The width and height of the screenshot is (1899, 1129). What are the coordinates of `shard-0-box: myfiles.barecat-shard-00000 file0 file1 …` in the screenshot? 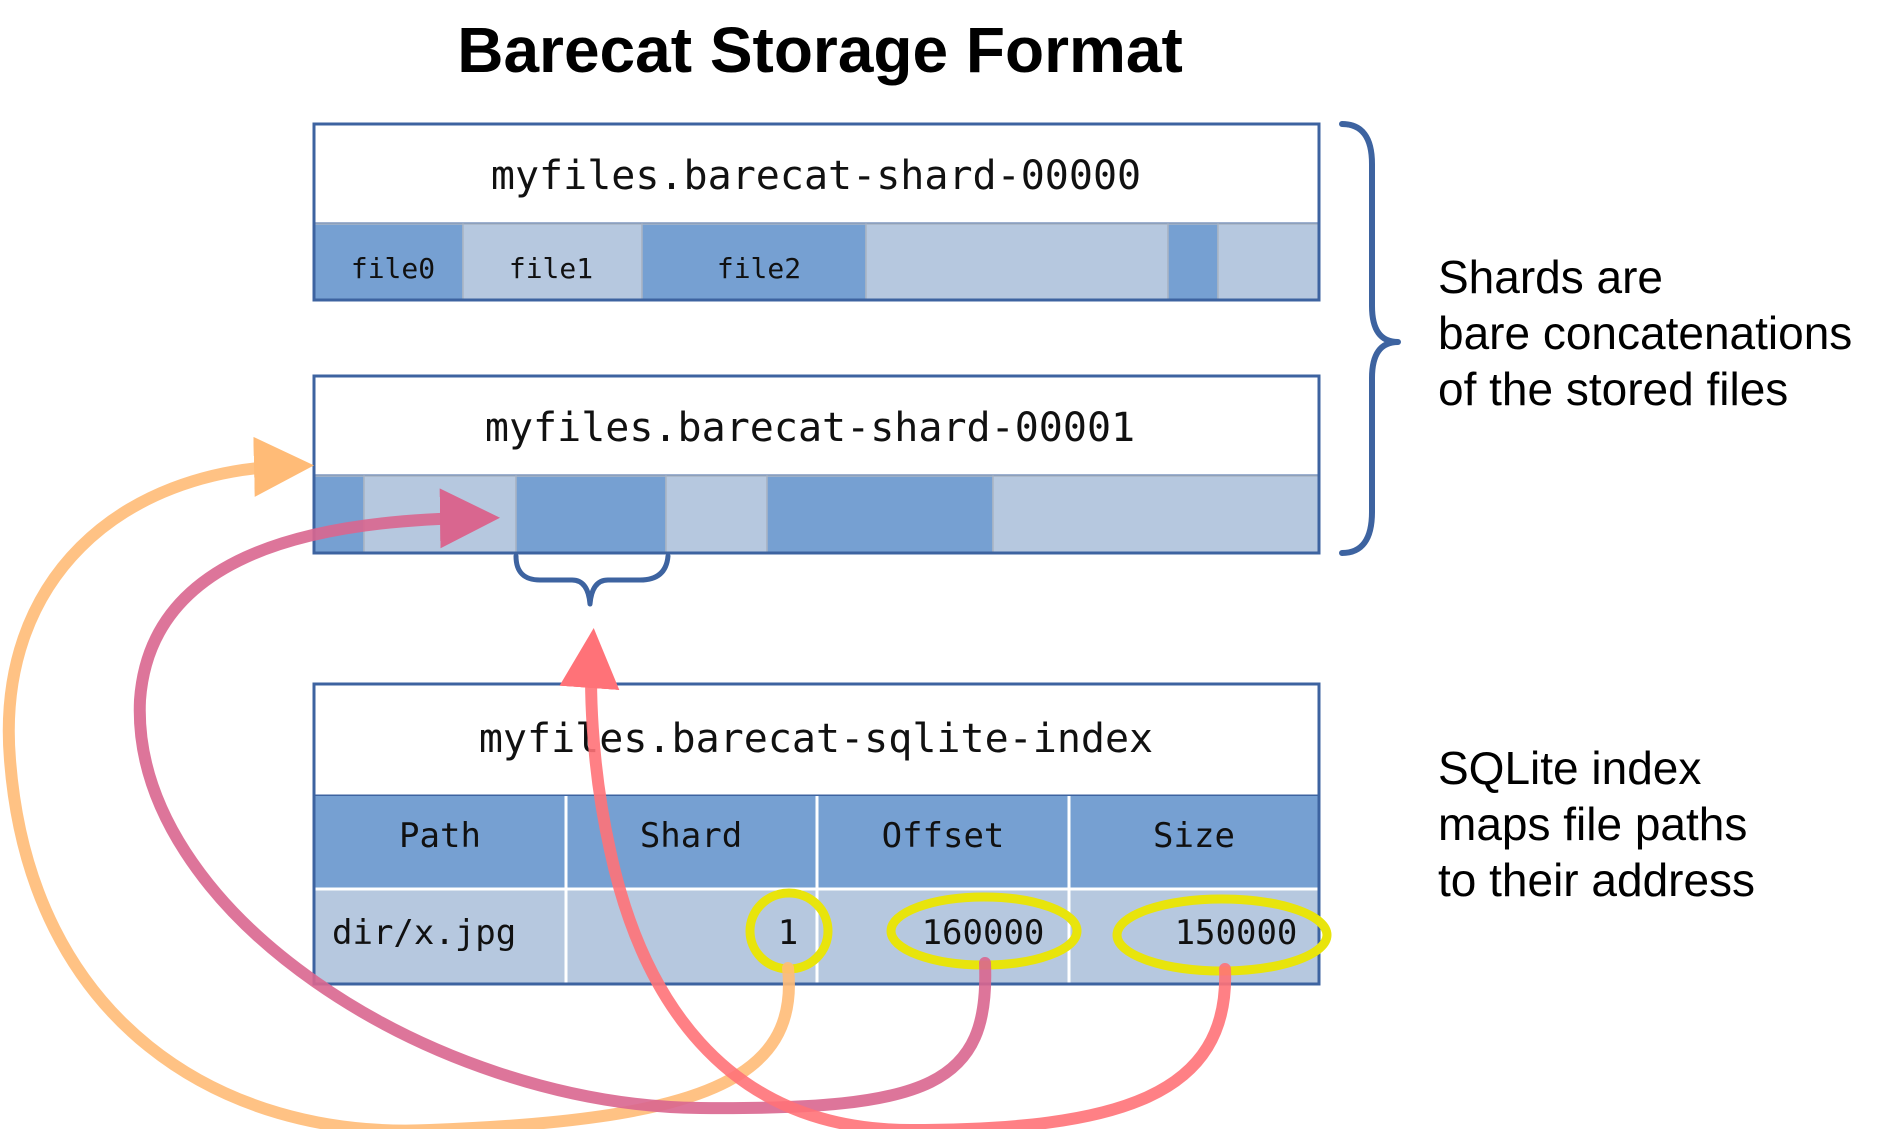 It's located at (816, 212).